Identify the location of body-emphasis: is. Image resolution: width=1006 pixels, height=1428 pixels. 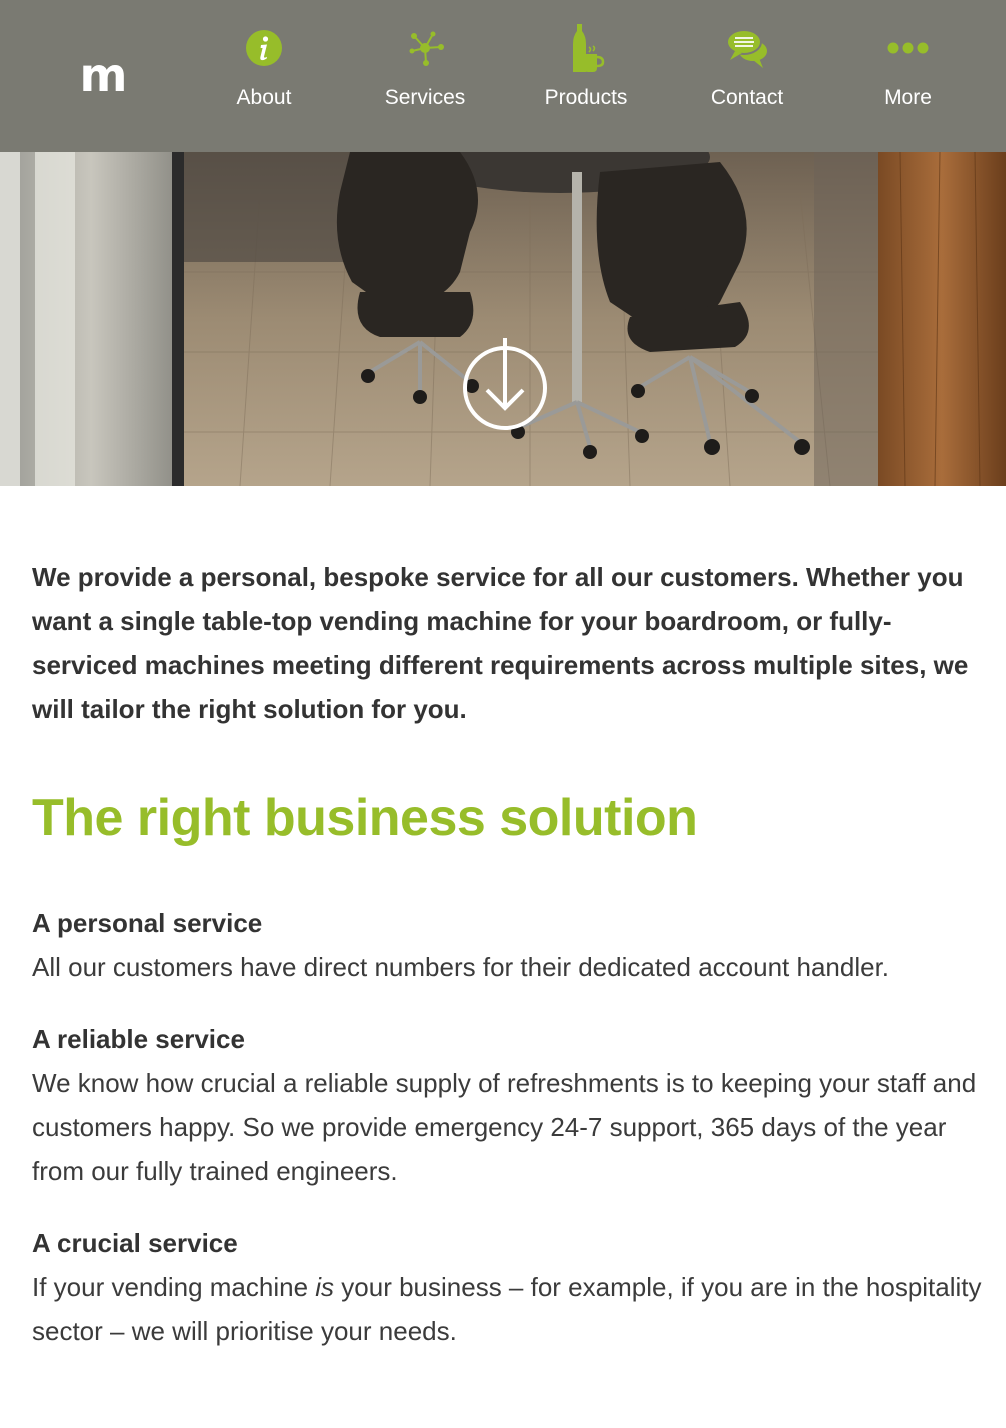
(325, 1287).